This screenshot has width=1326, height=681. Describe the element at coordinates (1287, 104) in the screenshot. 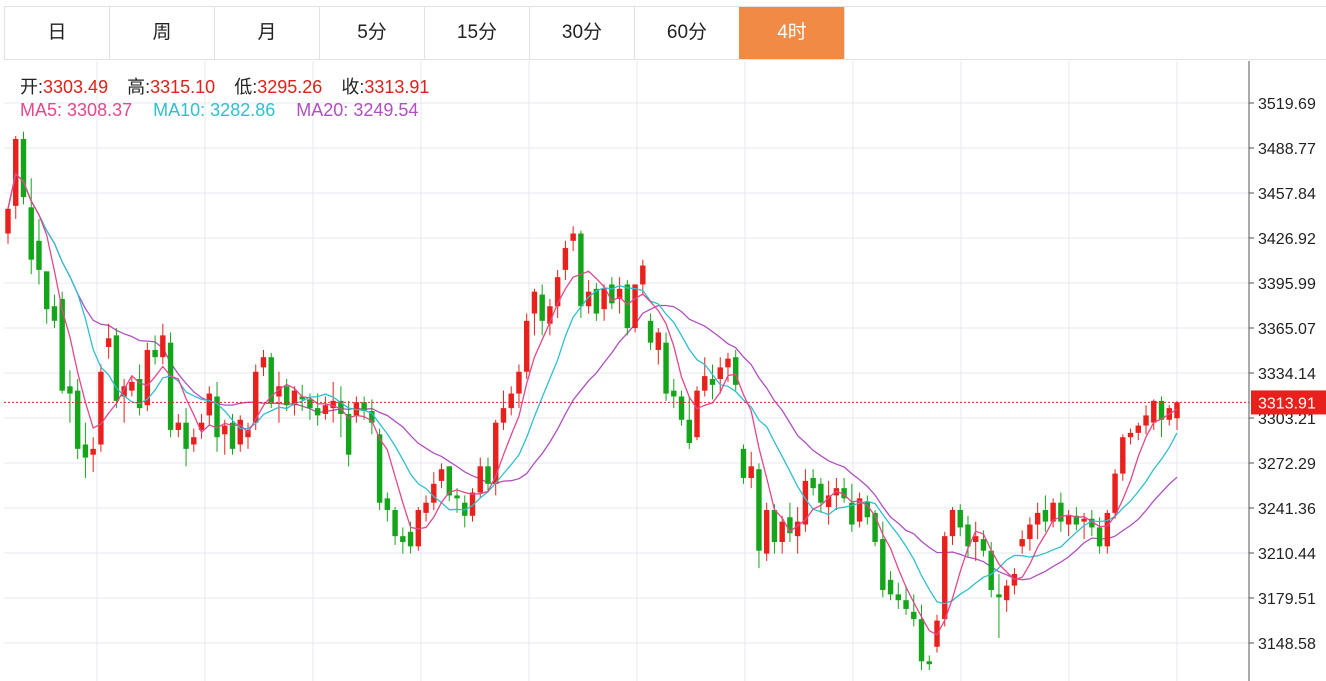

I see `y-tick-label: 3519.69` at that location.